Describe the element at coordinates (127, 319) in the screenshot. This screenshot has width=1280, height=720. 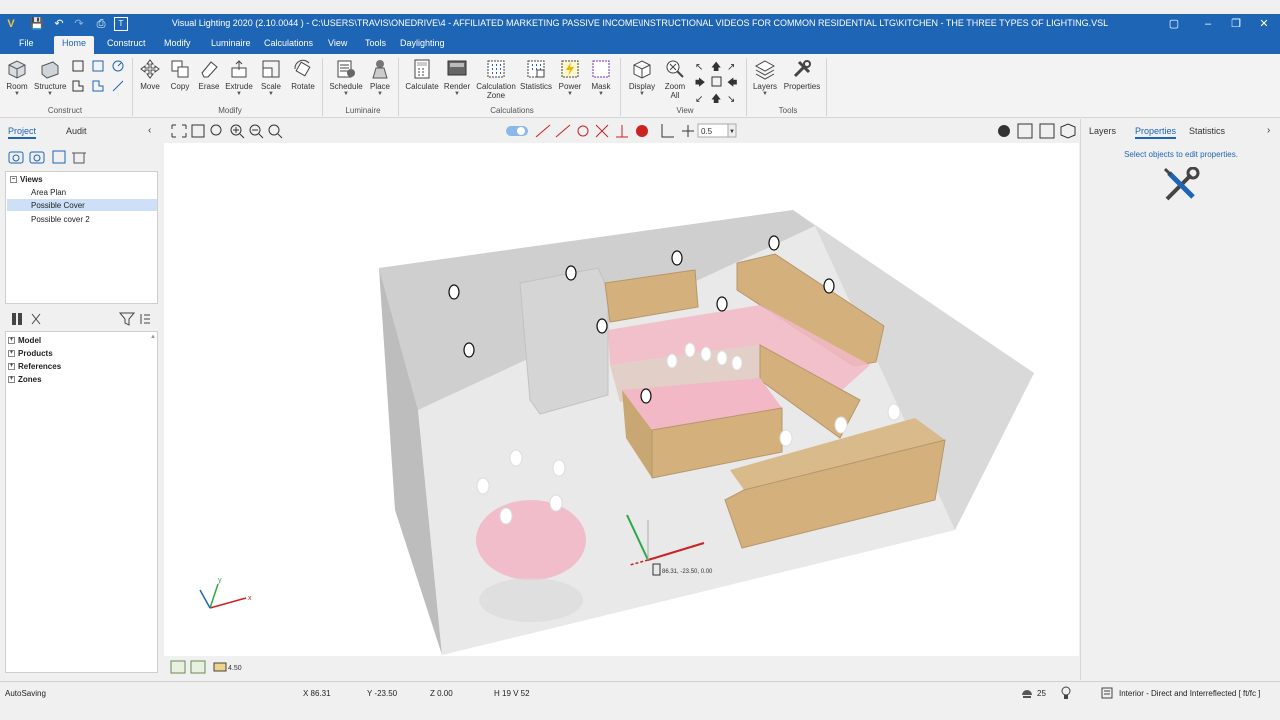
I see `filter-icon` at that location.